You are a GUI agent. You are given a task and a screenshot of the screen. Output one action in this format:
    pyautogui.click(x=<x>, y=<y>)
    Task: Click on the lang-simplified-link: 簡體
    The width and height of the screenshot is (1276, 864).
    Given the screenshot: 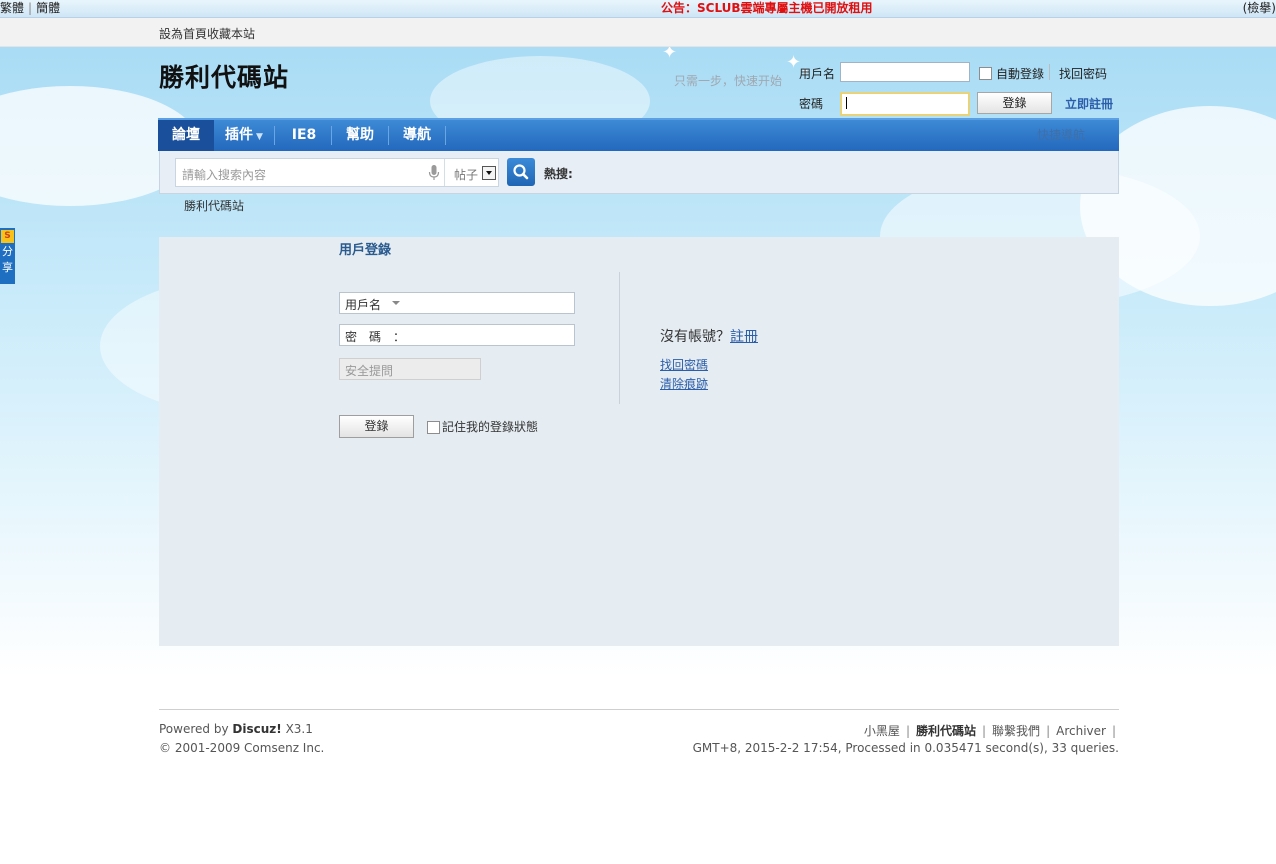 What is the action you would take?
    pyautogui.click(x=48, y=8)
    